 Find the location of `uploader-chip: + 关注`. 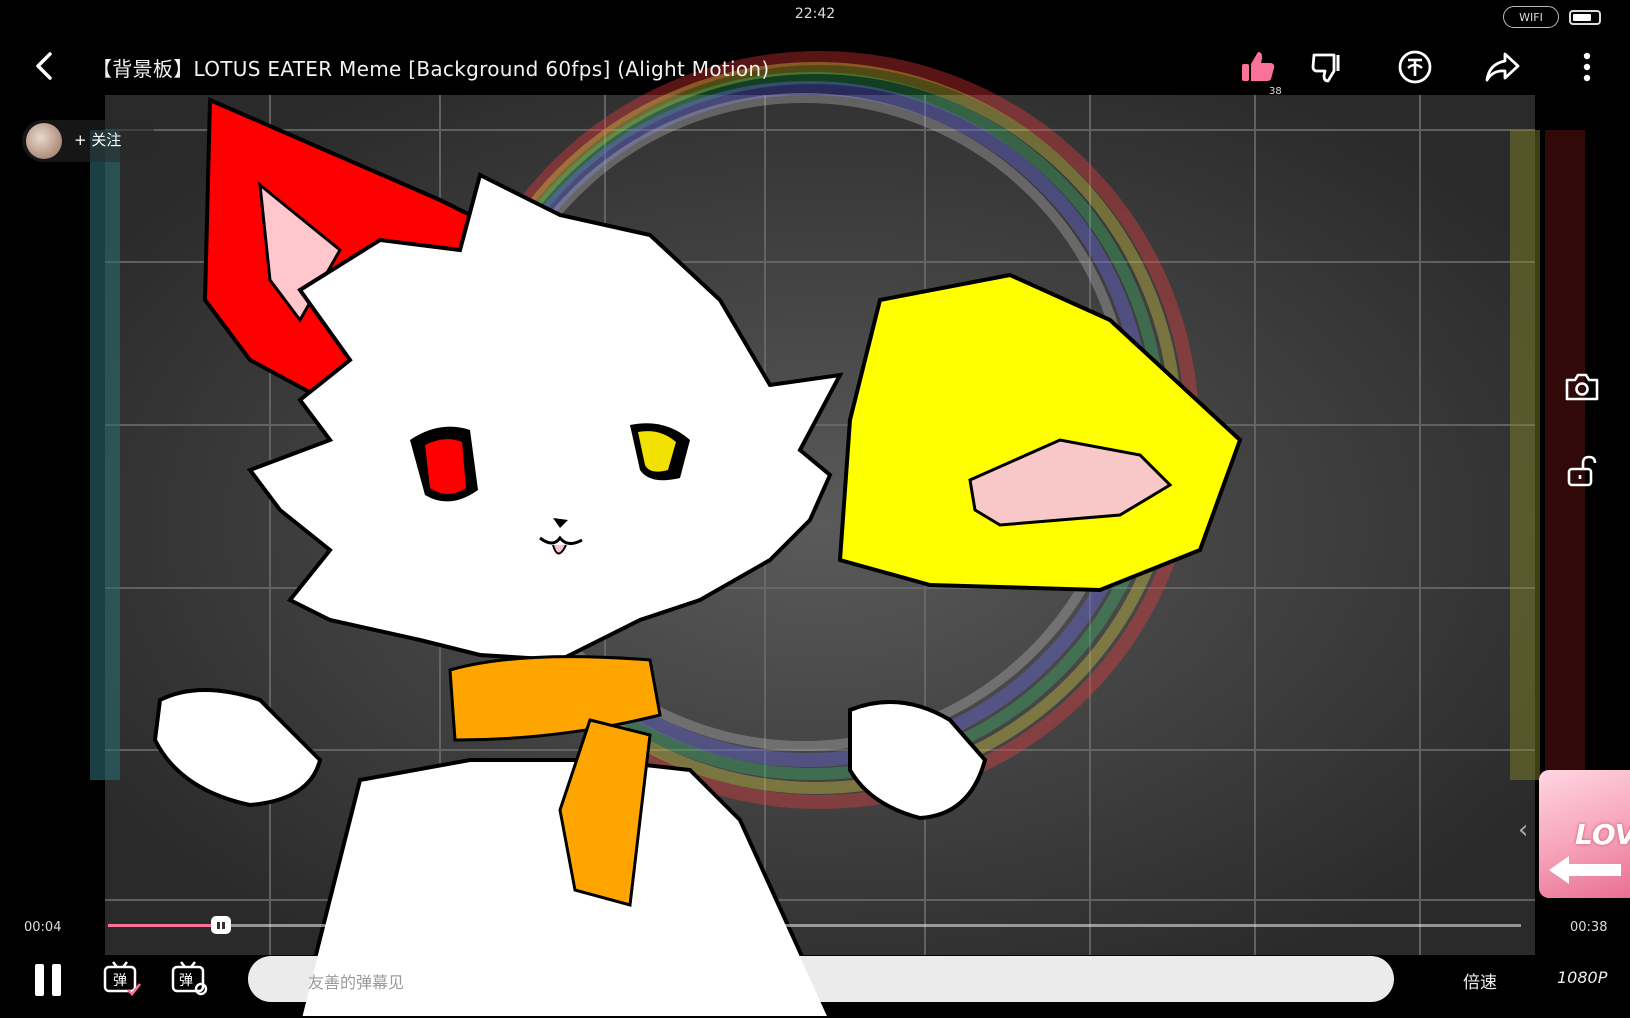

uploader-chip: + 关注 is located at coordinates (89, 141).